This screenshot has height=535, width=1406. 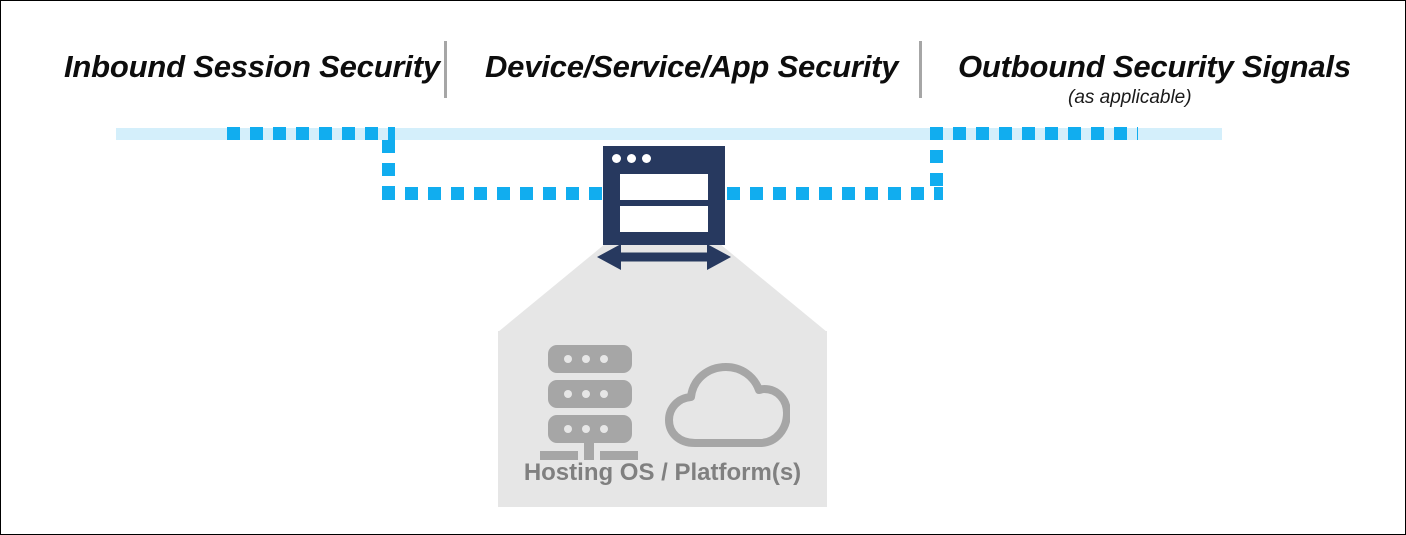 What do you see at coordinates (835, 193) in the screenshot?
I see `outbound-dash-lower-segment` at bounding box center [835, 193].